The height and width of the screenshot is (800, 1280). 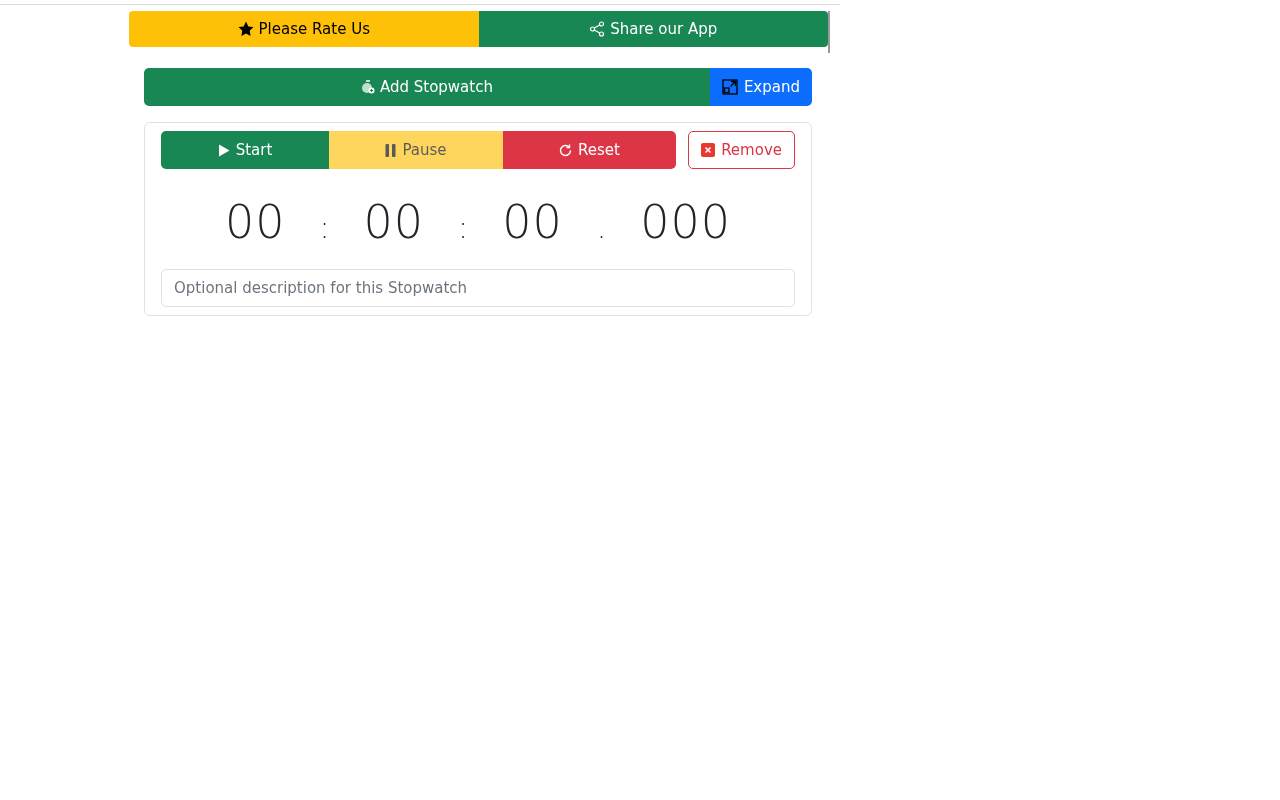 What do you see at coordinates (686, 222) in the screenshot?
I see `time-digits: 000` at bounding box center [686, 222].